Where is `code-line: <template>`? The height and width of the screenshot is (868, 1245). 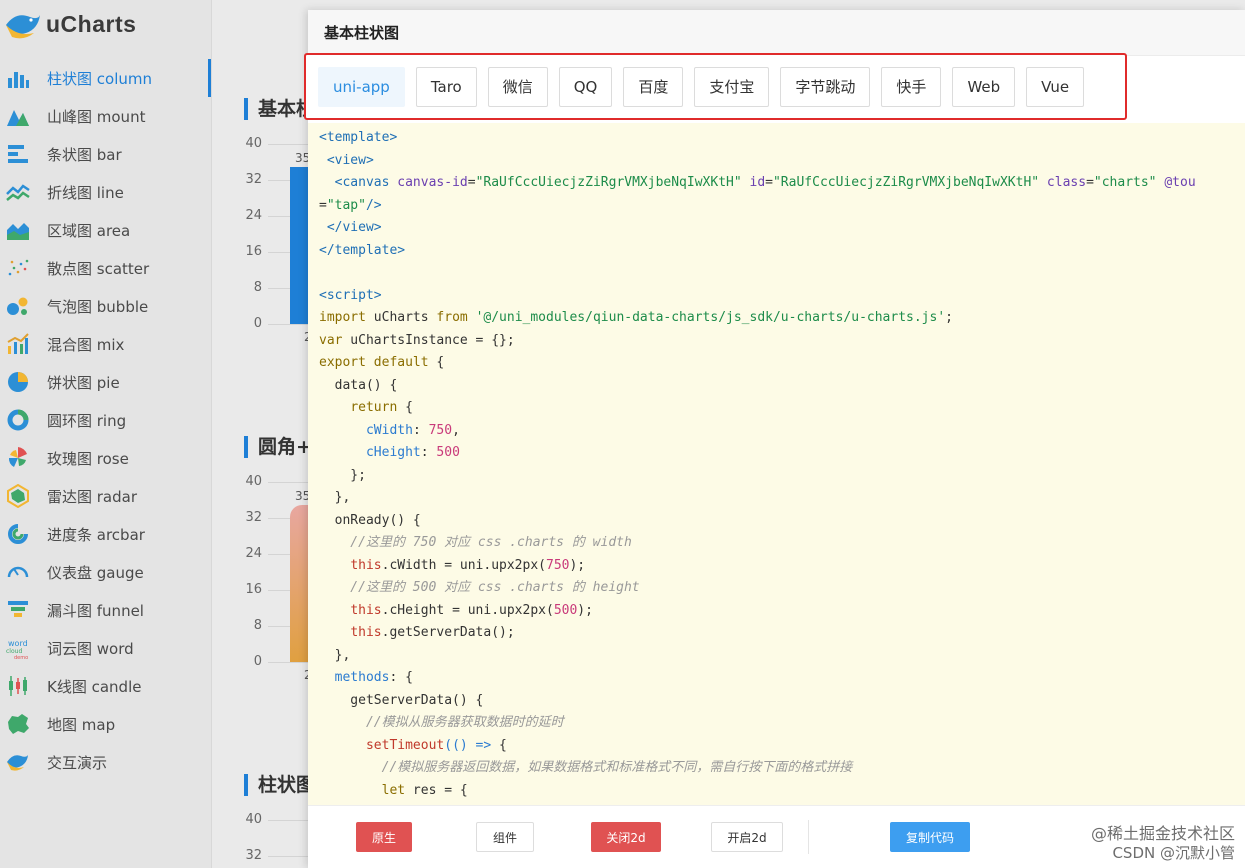 code-line: <template> is located at coordinates (782, 138).